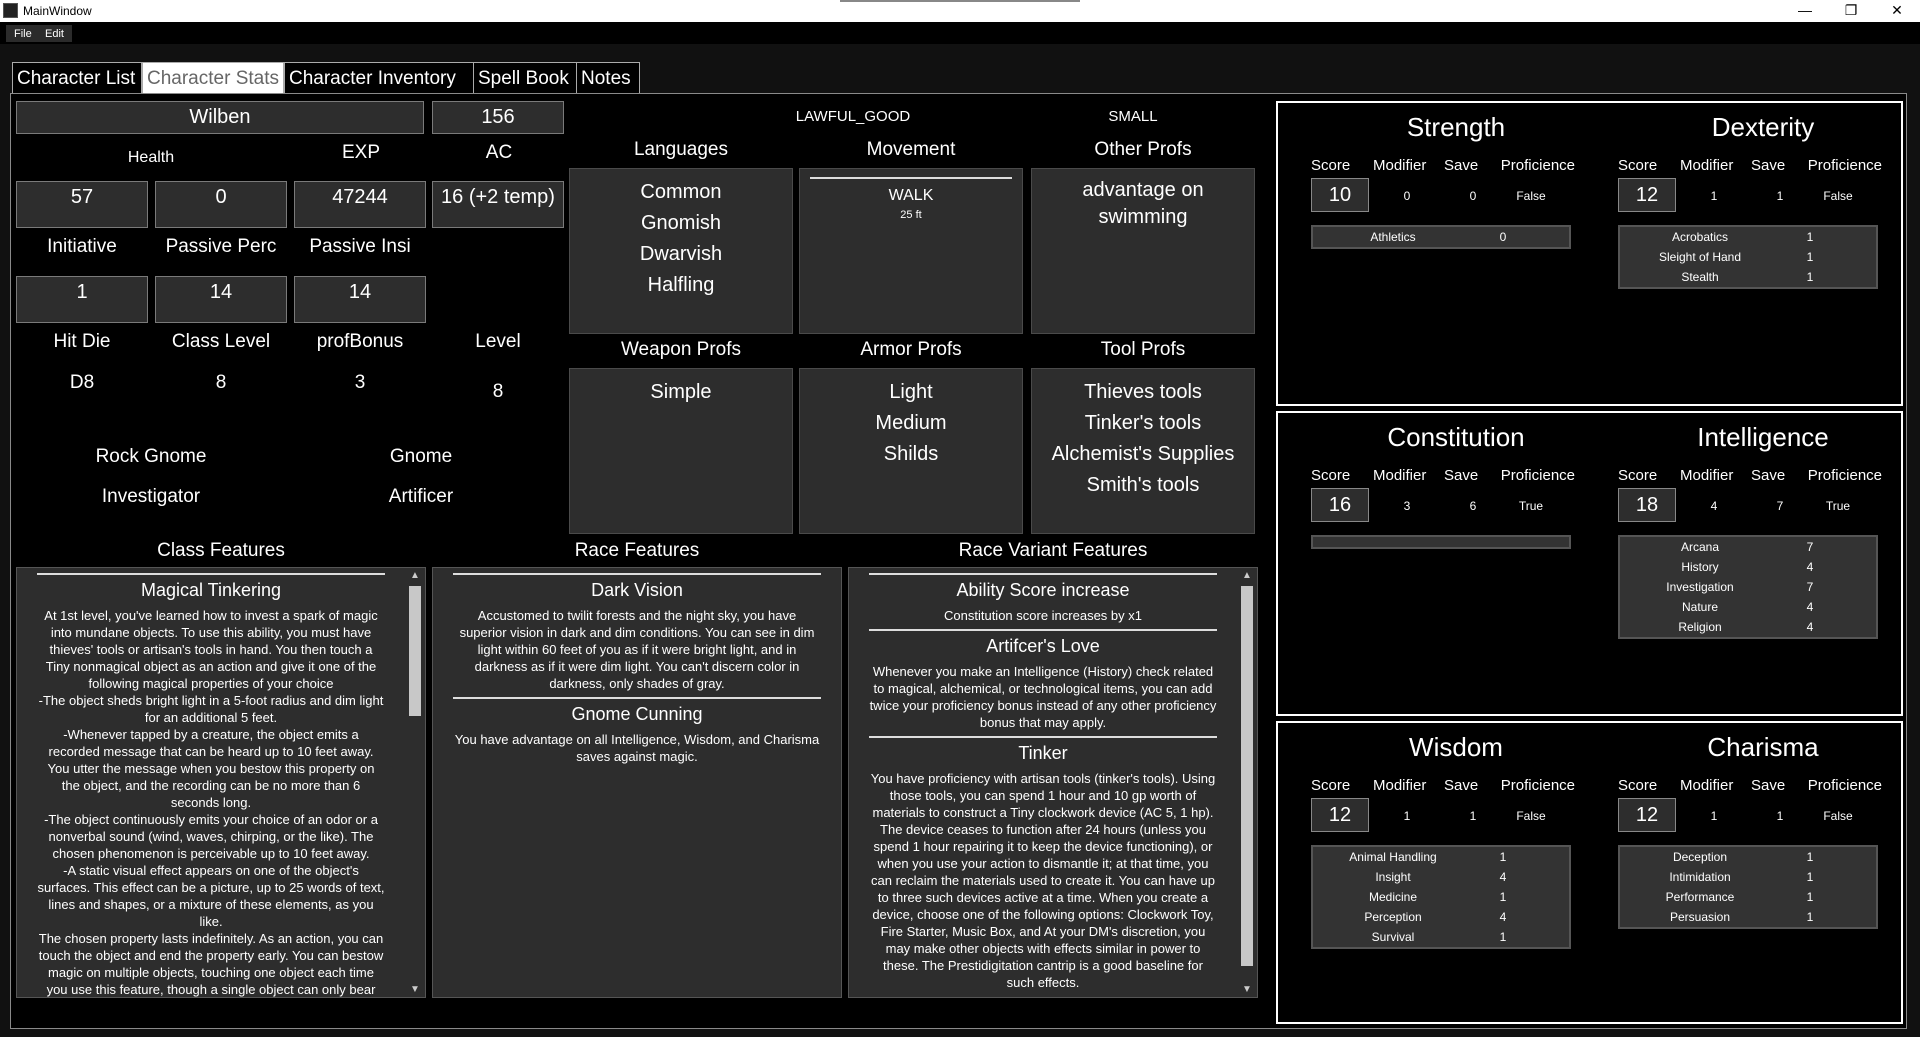  What do you see at coordinates (637, 590) in the screenshot?
I see `feature-title: Dark Vision` at bounding box center [637, 590].